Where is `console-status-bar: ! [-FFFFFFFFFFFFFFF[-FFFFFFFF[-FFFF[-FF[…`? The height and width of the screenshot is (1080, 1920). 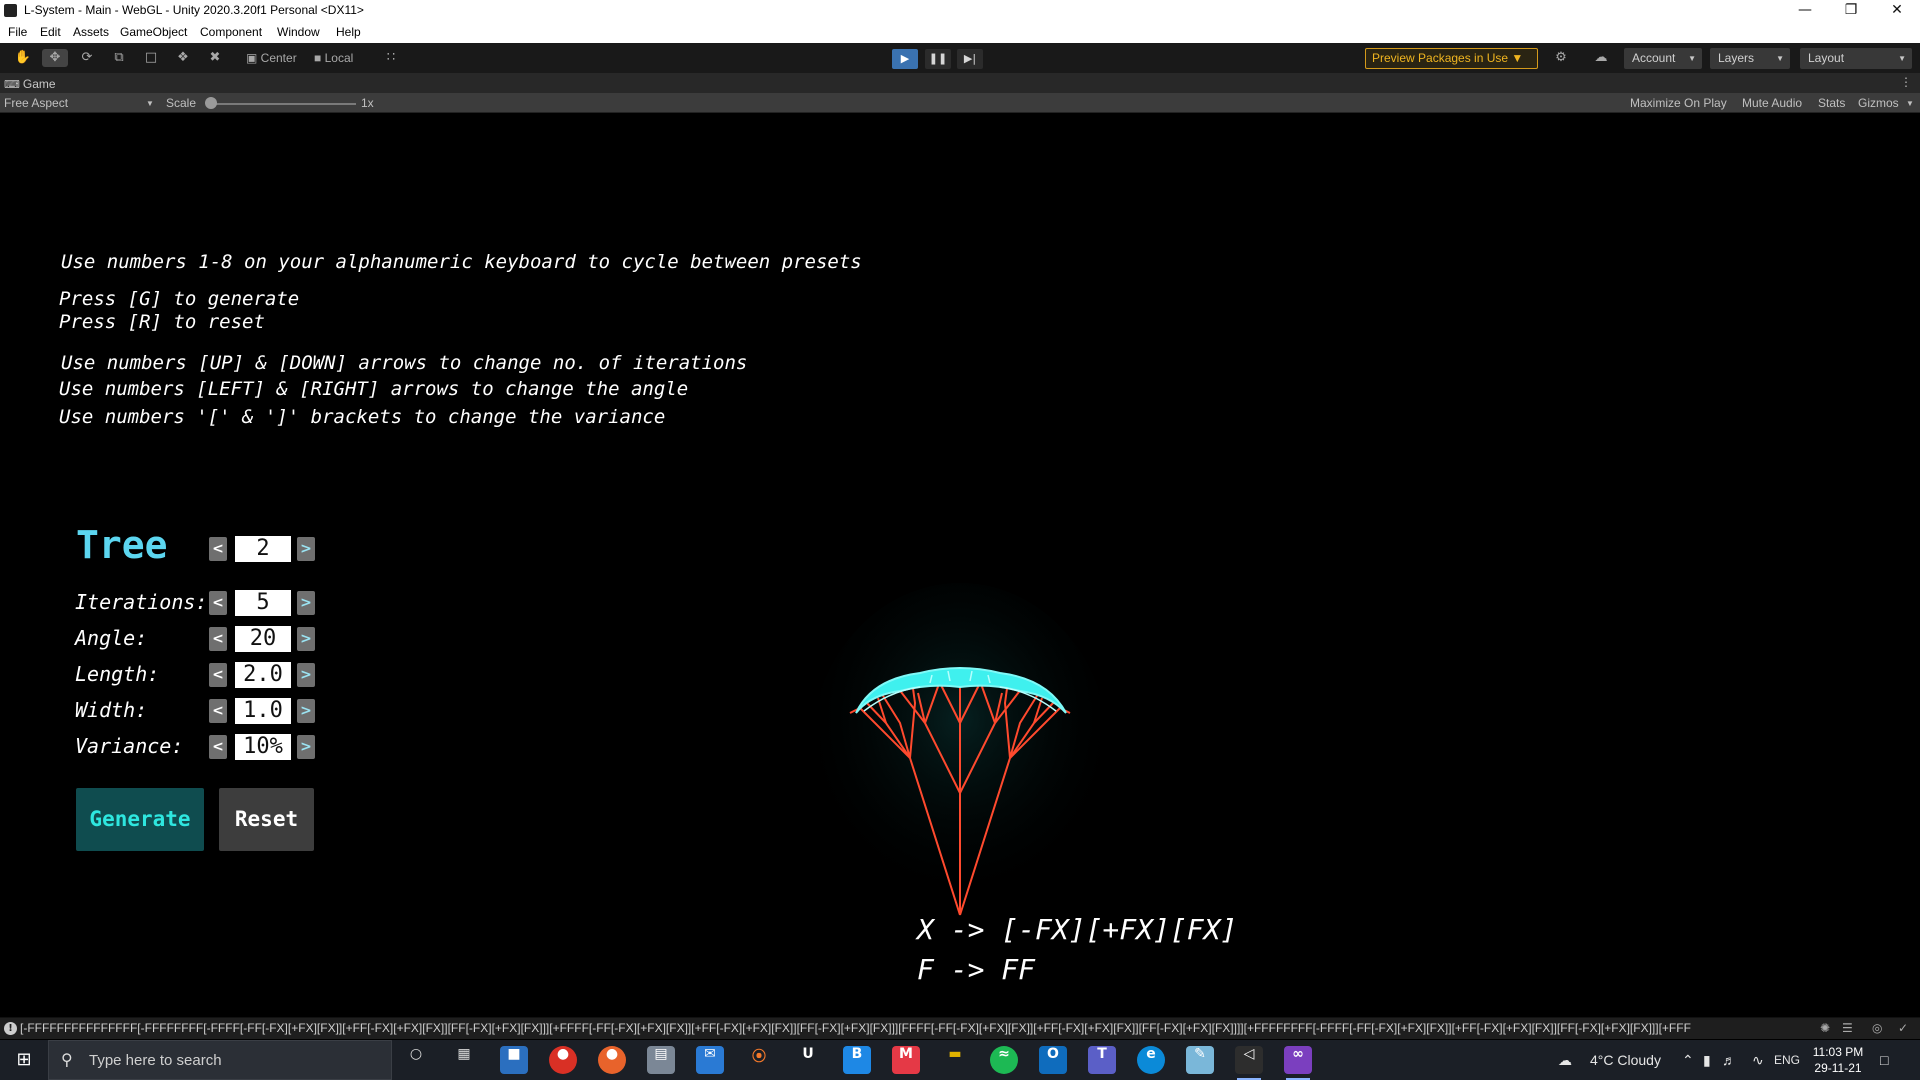
console-status-bar: ! [-FFFFFFFFFFFFFFF[-FFFFFFFF[-FFFF[-FF[… is located at coordinates (960, 1028).